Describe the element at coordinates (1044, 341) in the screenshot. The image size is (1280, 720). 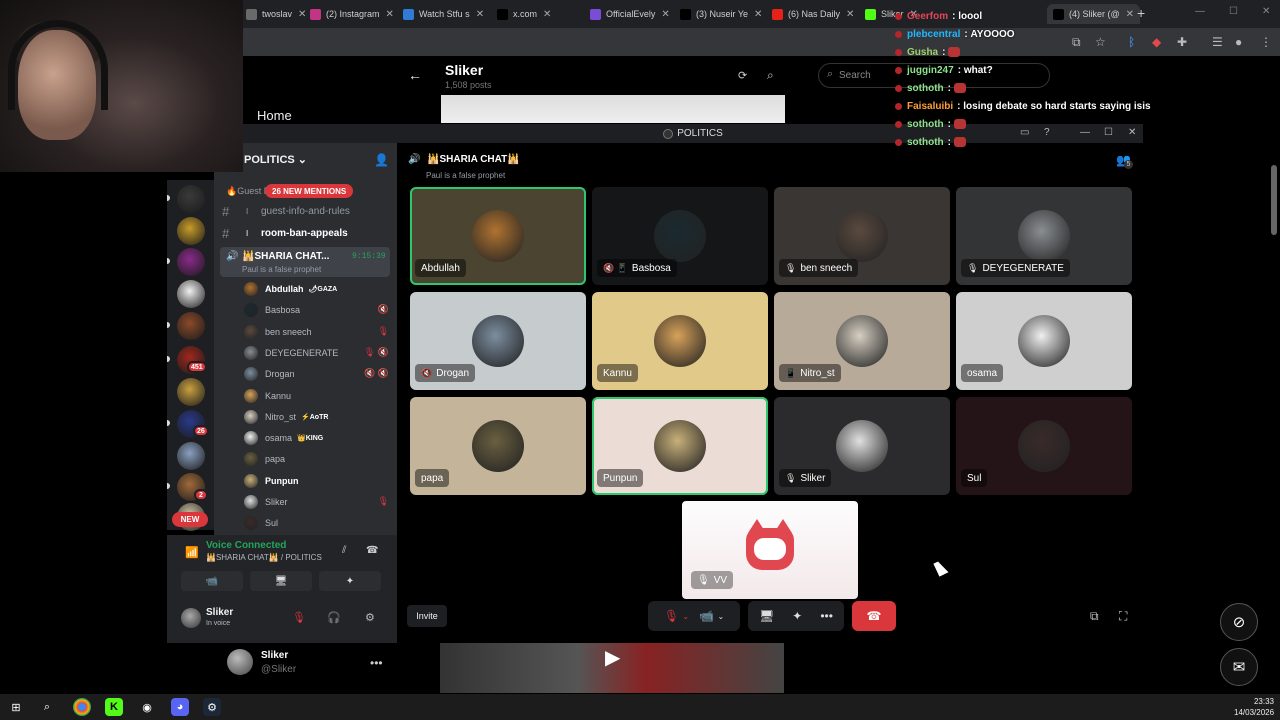
I see `participant-tile: osama` at that location.